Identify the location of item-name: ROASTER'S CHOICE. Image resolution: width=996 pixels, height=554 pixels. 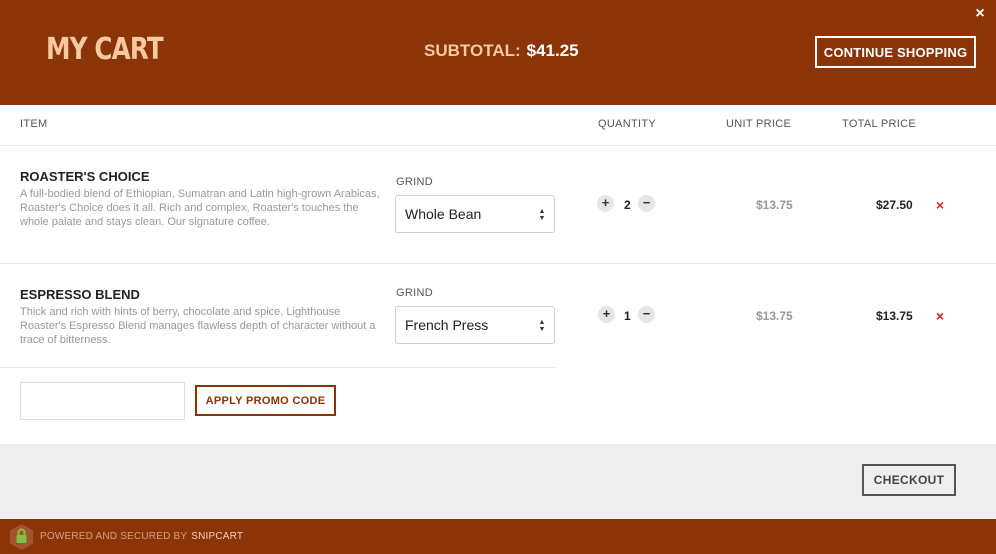
(85, 176).